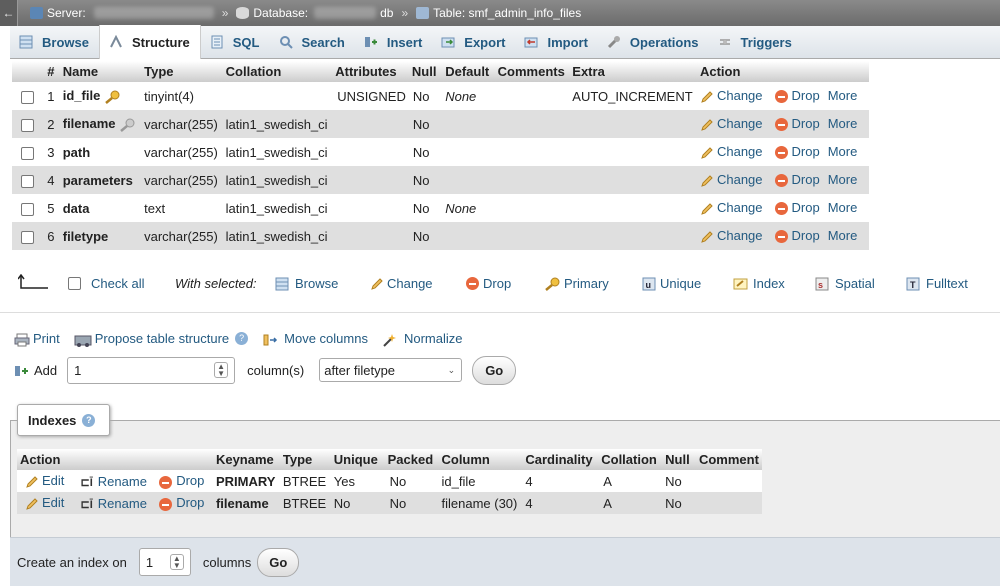 This screenshot has height=586, width=1000. I want to click on check-all: Check all, so click(106, 283).